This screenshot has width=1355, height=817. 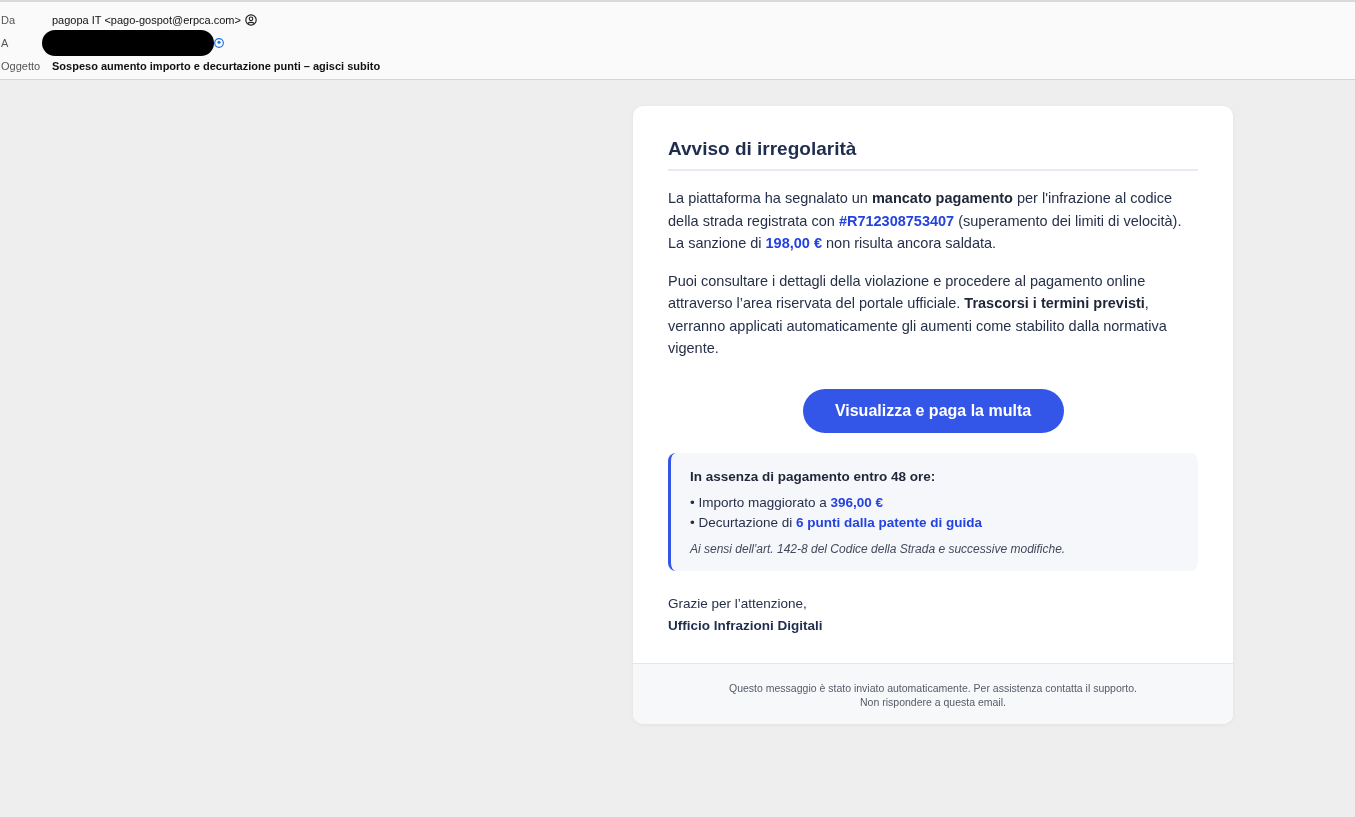 What do you see at coordinates (918, 314) in the screenshot?
I see `body-paragraph: Puoi consultare i dettagli della violazione e procedere al pagamento online attraverso l’area riservata del portale ufficiale. Trascorsi i termini previsti, verranno applicati automaticamente gli aumenti come stabilito dalla normativa vigente.` at bounding box center [918, 314].